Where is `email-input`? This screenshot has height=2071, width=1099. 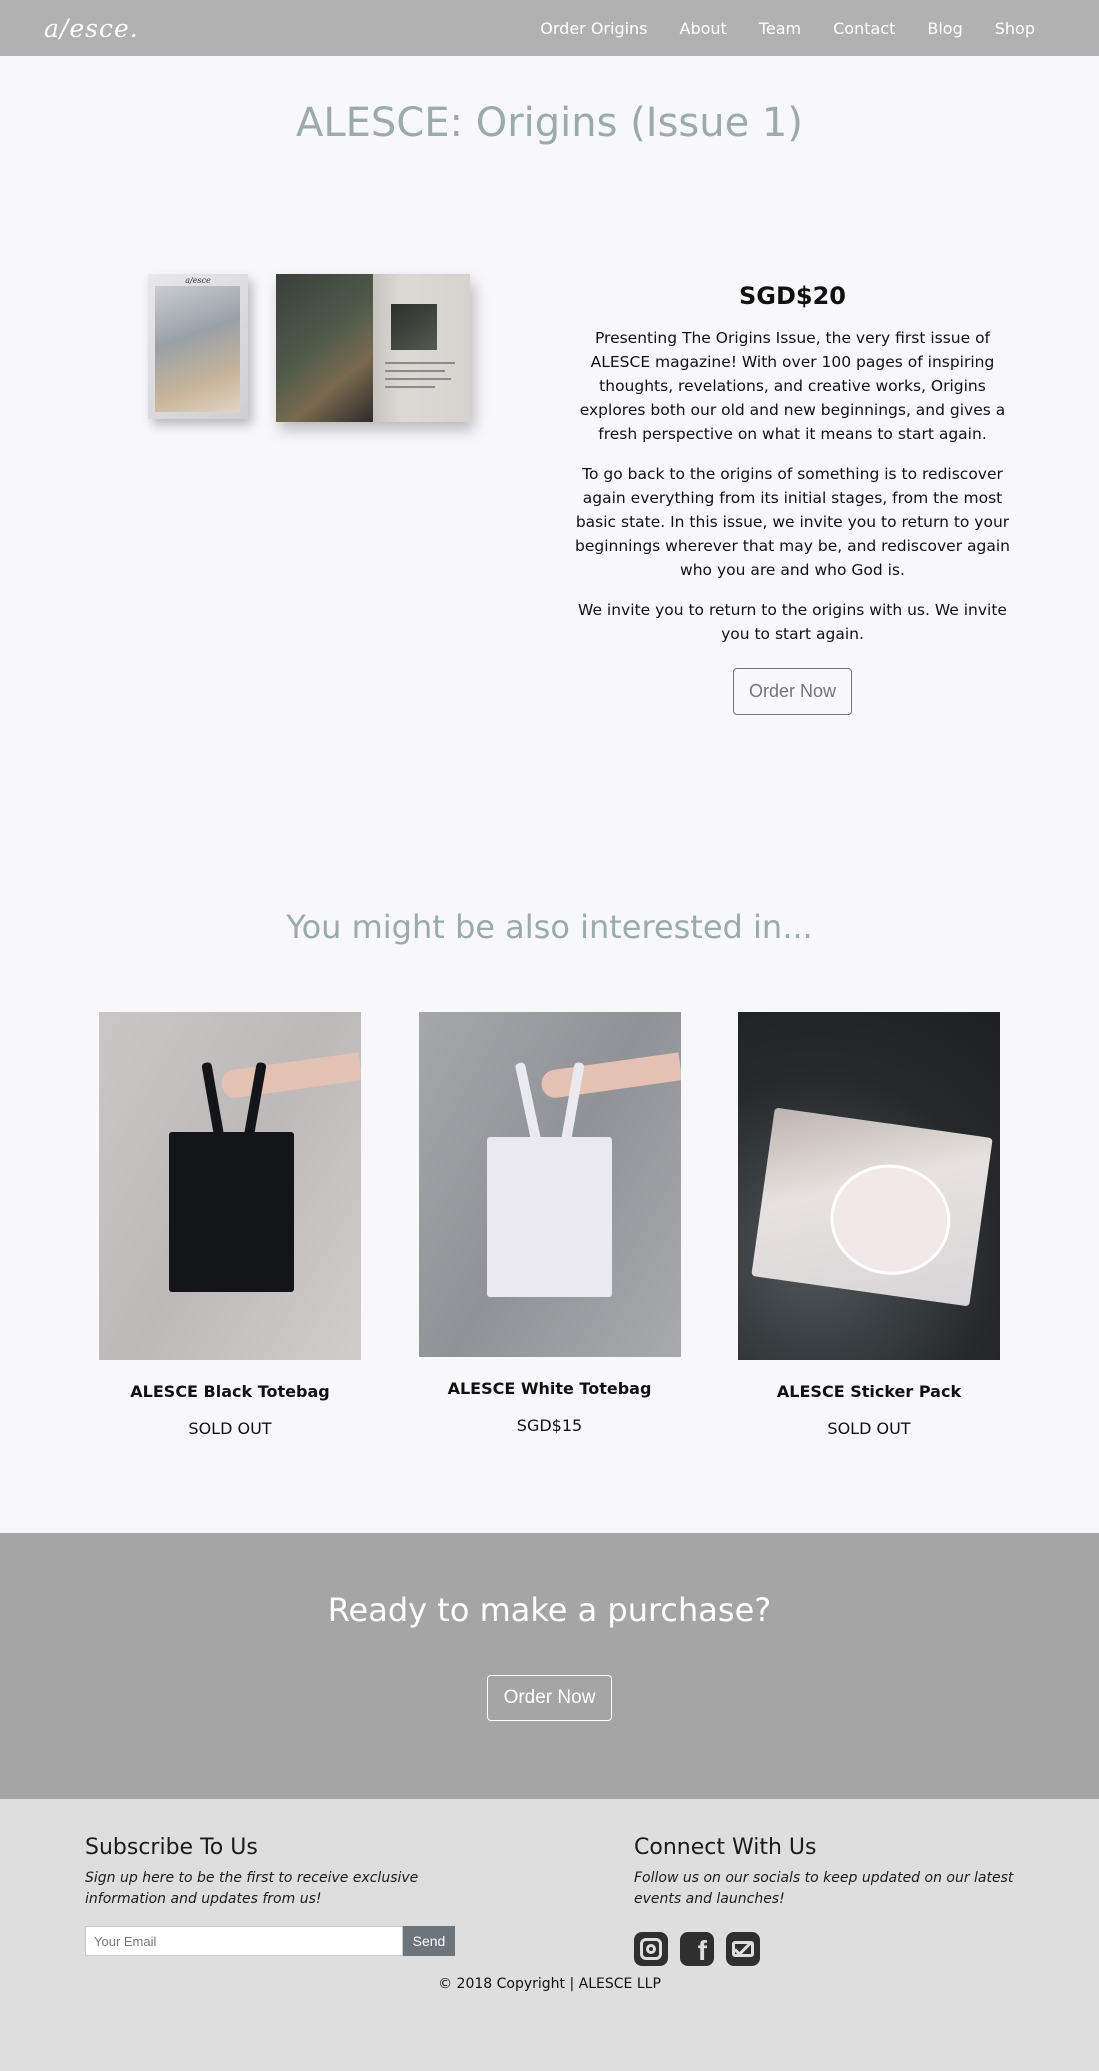 email-input is located at coordinates (244, 1941).